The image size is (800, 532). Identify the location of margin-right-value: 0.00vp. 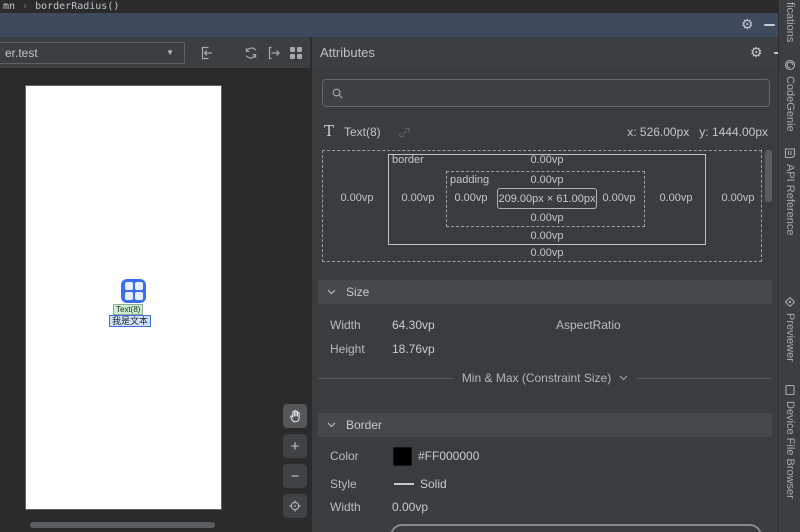
(737, 198).